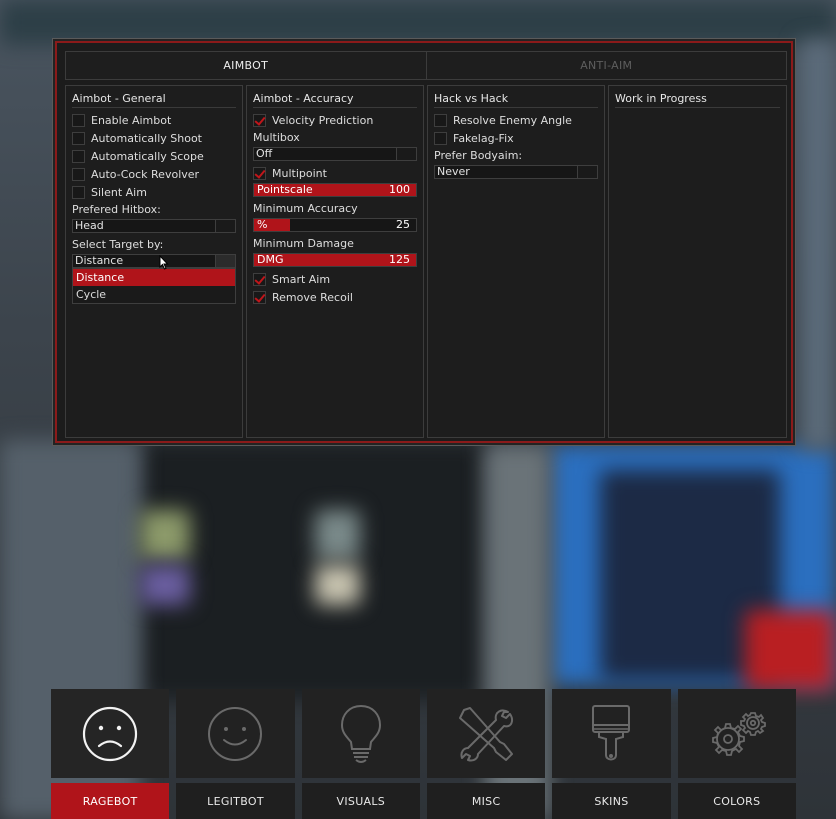 The height and width of the screenshot is (819, 836). What do you see at coordinates (89, 225) in the screenshot?
I see `hitbox-value: Head` at bounding box center [89, 225].